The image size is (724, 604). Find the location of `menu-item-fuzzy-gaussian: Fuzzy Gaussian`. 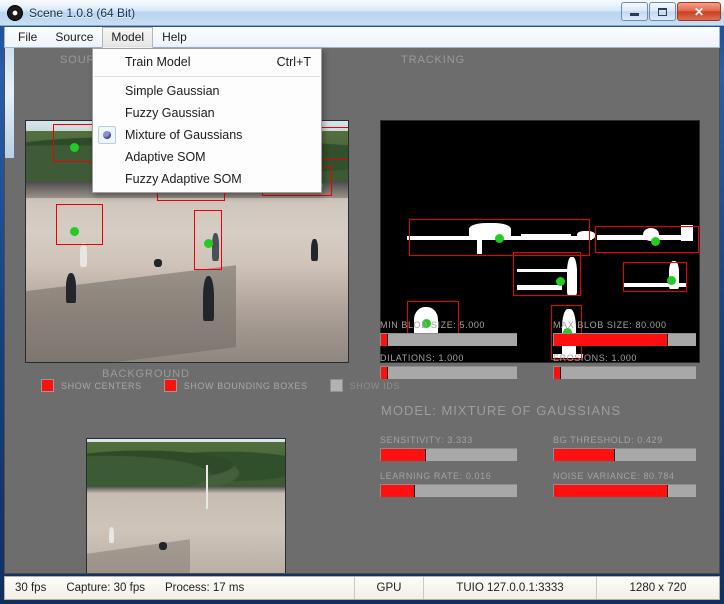

menu-item-fuzzy-gaussian: Fuzzy Gaussian is located at coordinates (207, 113).